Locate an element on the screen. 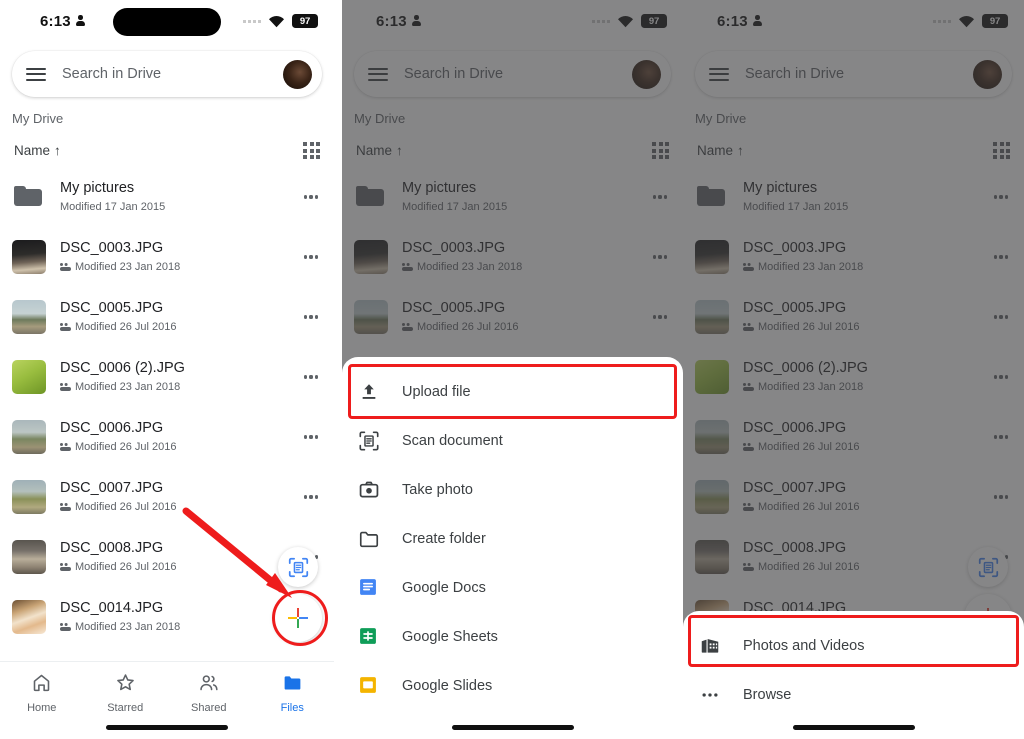  file-row: DSC_0006 (2).JPG Modified 23 Jan 2018 is located at coordinates (167, 377).